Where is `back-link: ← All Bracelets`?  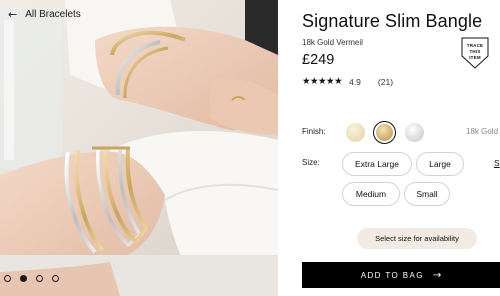 back-link: ← All Bracelets is located at coordinates (44, 14).